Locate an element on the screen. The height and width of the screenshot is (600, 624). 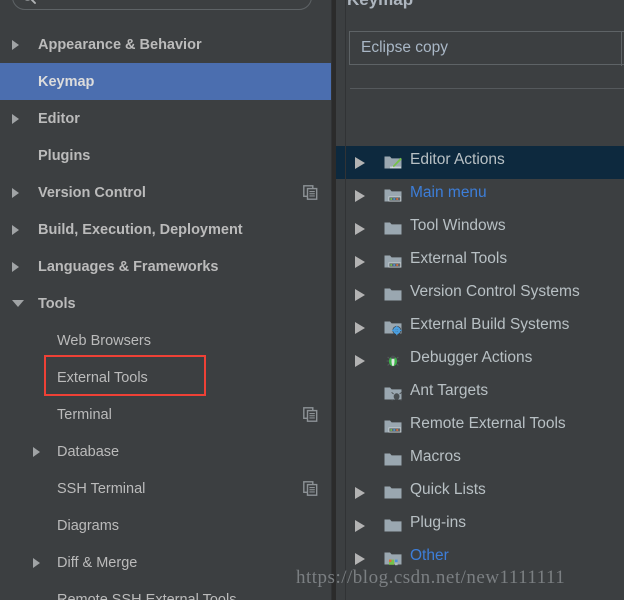
sidebar-item-label: Database is located at coordinates (88, 451).